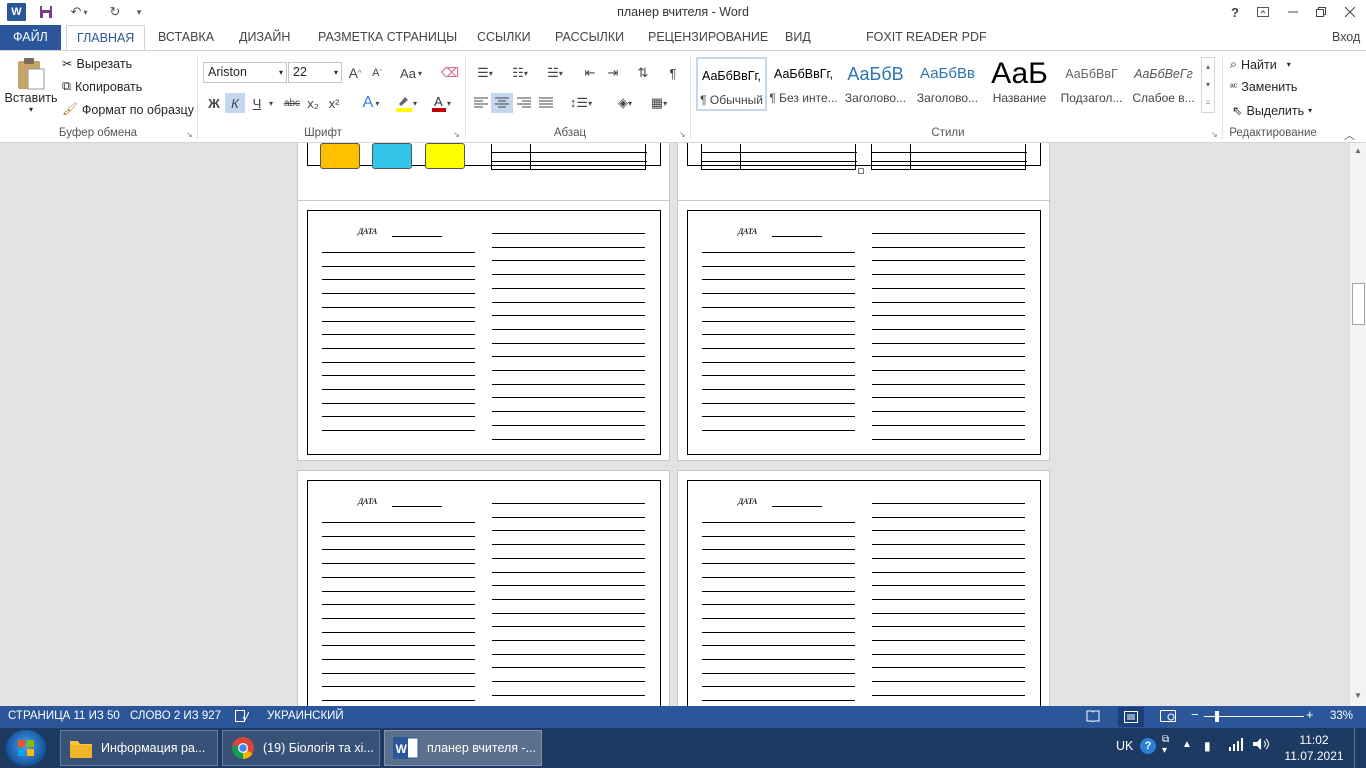  I want to click on tray-dropdown-icon: ⧉ ▾, so click(1165, 745).